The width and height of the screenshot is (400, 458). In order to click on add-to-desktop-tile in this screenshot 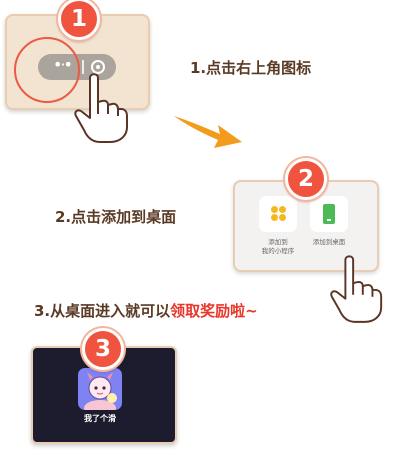, I will do `click(329, 214)`.